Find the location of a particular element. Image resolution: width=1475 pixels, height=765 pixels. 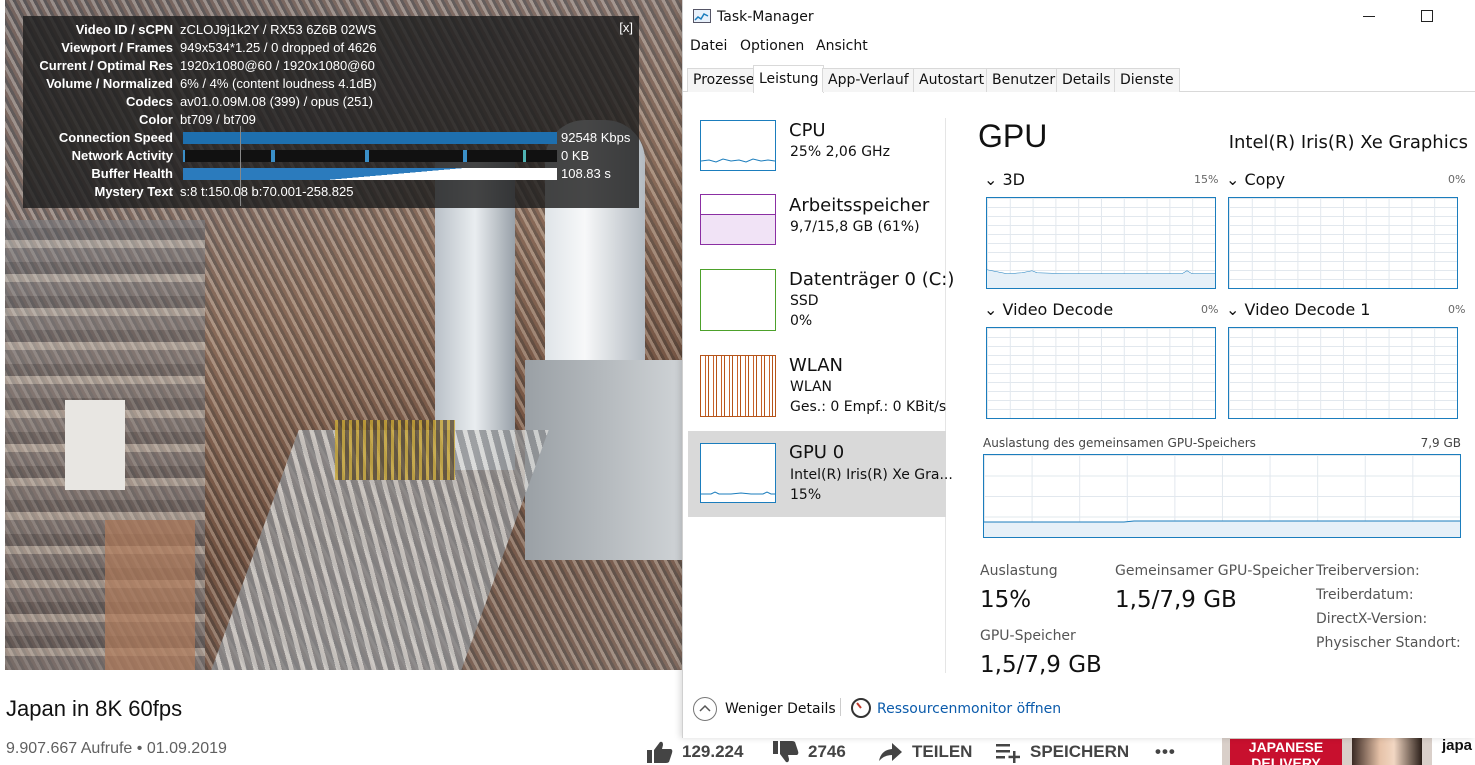

engine-selector-3d: ⌄ 3D is located at coordinates (1004, 179).